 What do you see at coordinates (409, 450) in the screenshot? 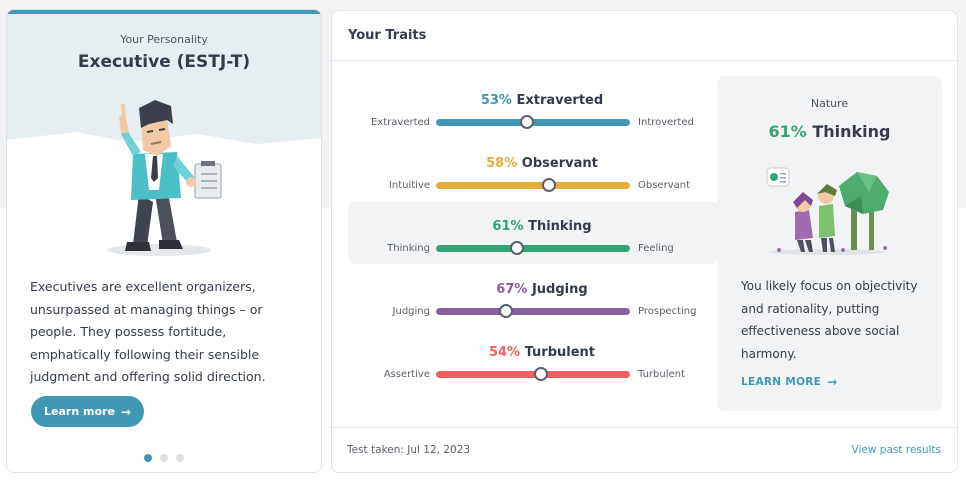
I see `test-taken-date: Test taken: Jul 12, 2023` at bounding box center [409, 450].